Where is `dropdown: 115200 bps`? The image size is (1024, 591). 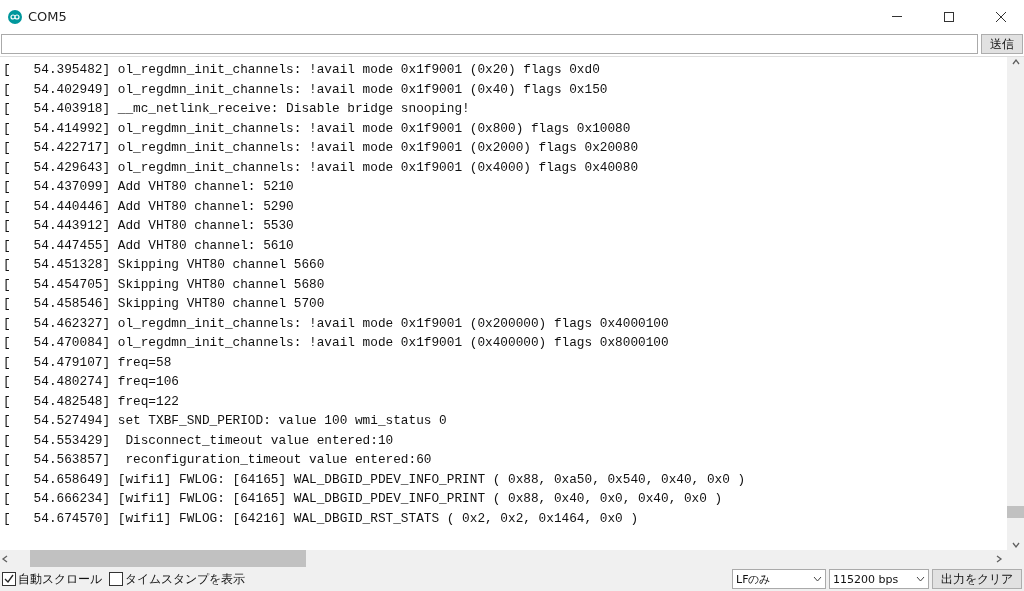
dropdown: 115200 bps is located at coordinates (879, 579).